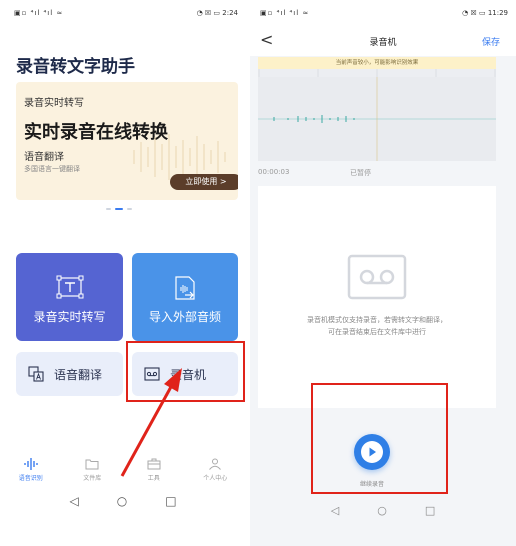 This screenshot has height=546, width=516. I want to click on waveform-icon, so click(31, 464).